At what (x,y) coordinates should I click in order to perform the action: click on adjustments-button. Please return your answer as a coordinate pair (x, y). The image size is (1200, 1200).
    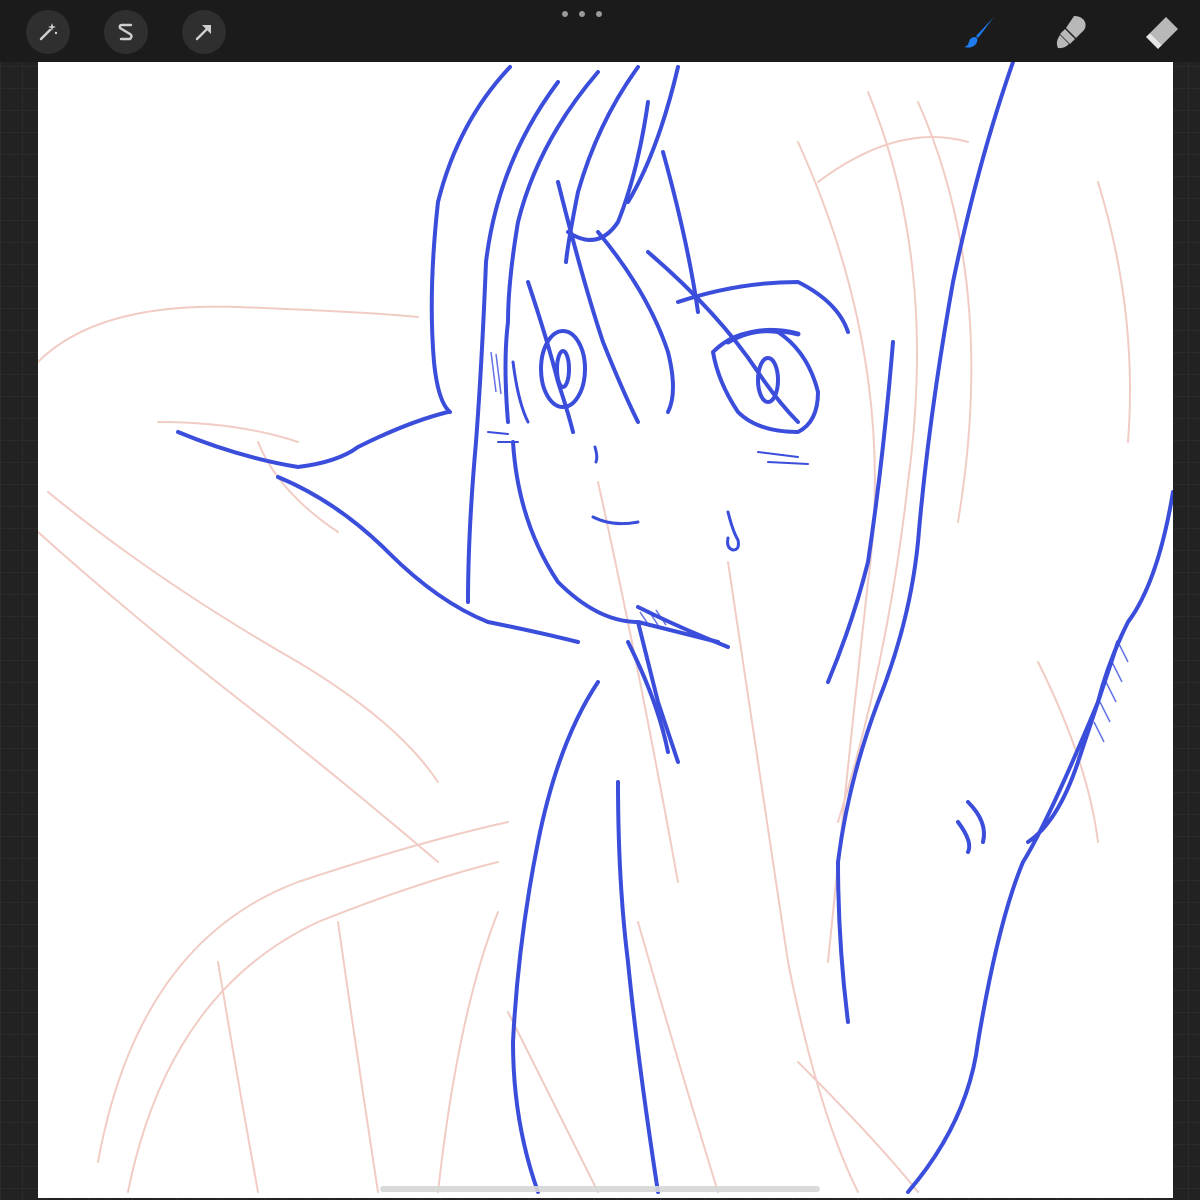
    Looking at the image, I should click on (48, 32).